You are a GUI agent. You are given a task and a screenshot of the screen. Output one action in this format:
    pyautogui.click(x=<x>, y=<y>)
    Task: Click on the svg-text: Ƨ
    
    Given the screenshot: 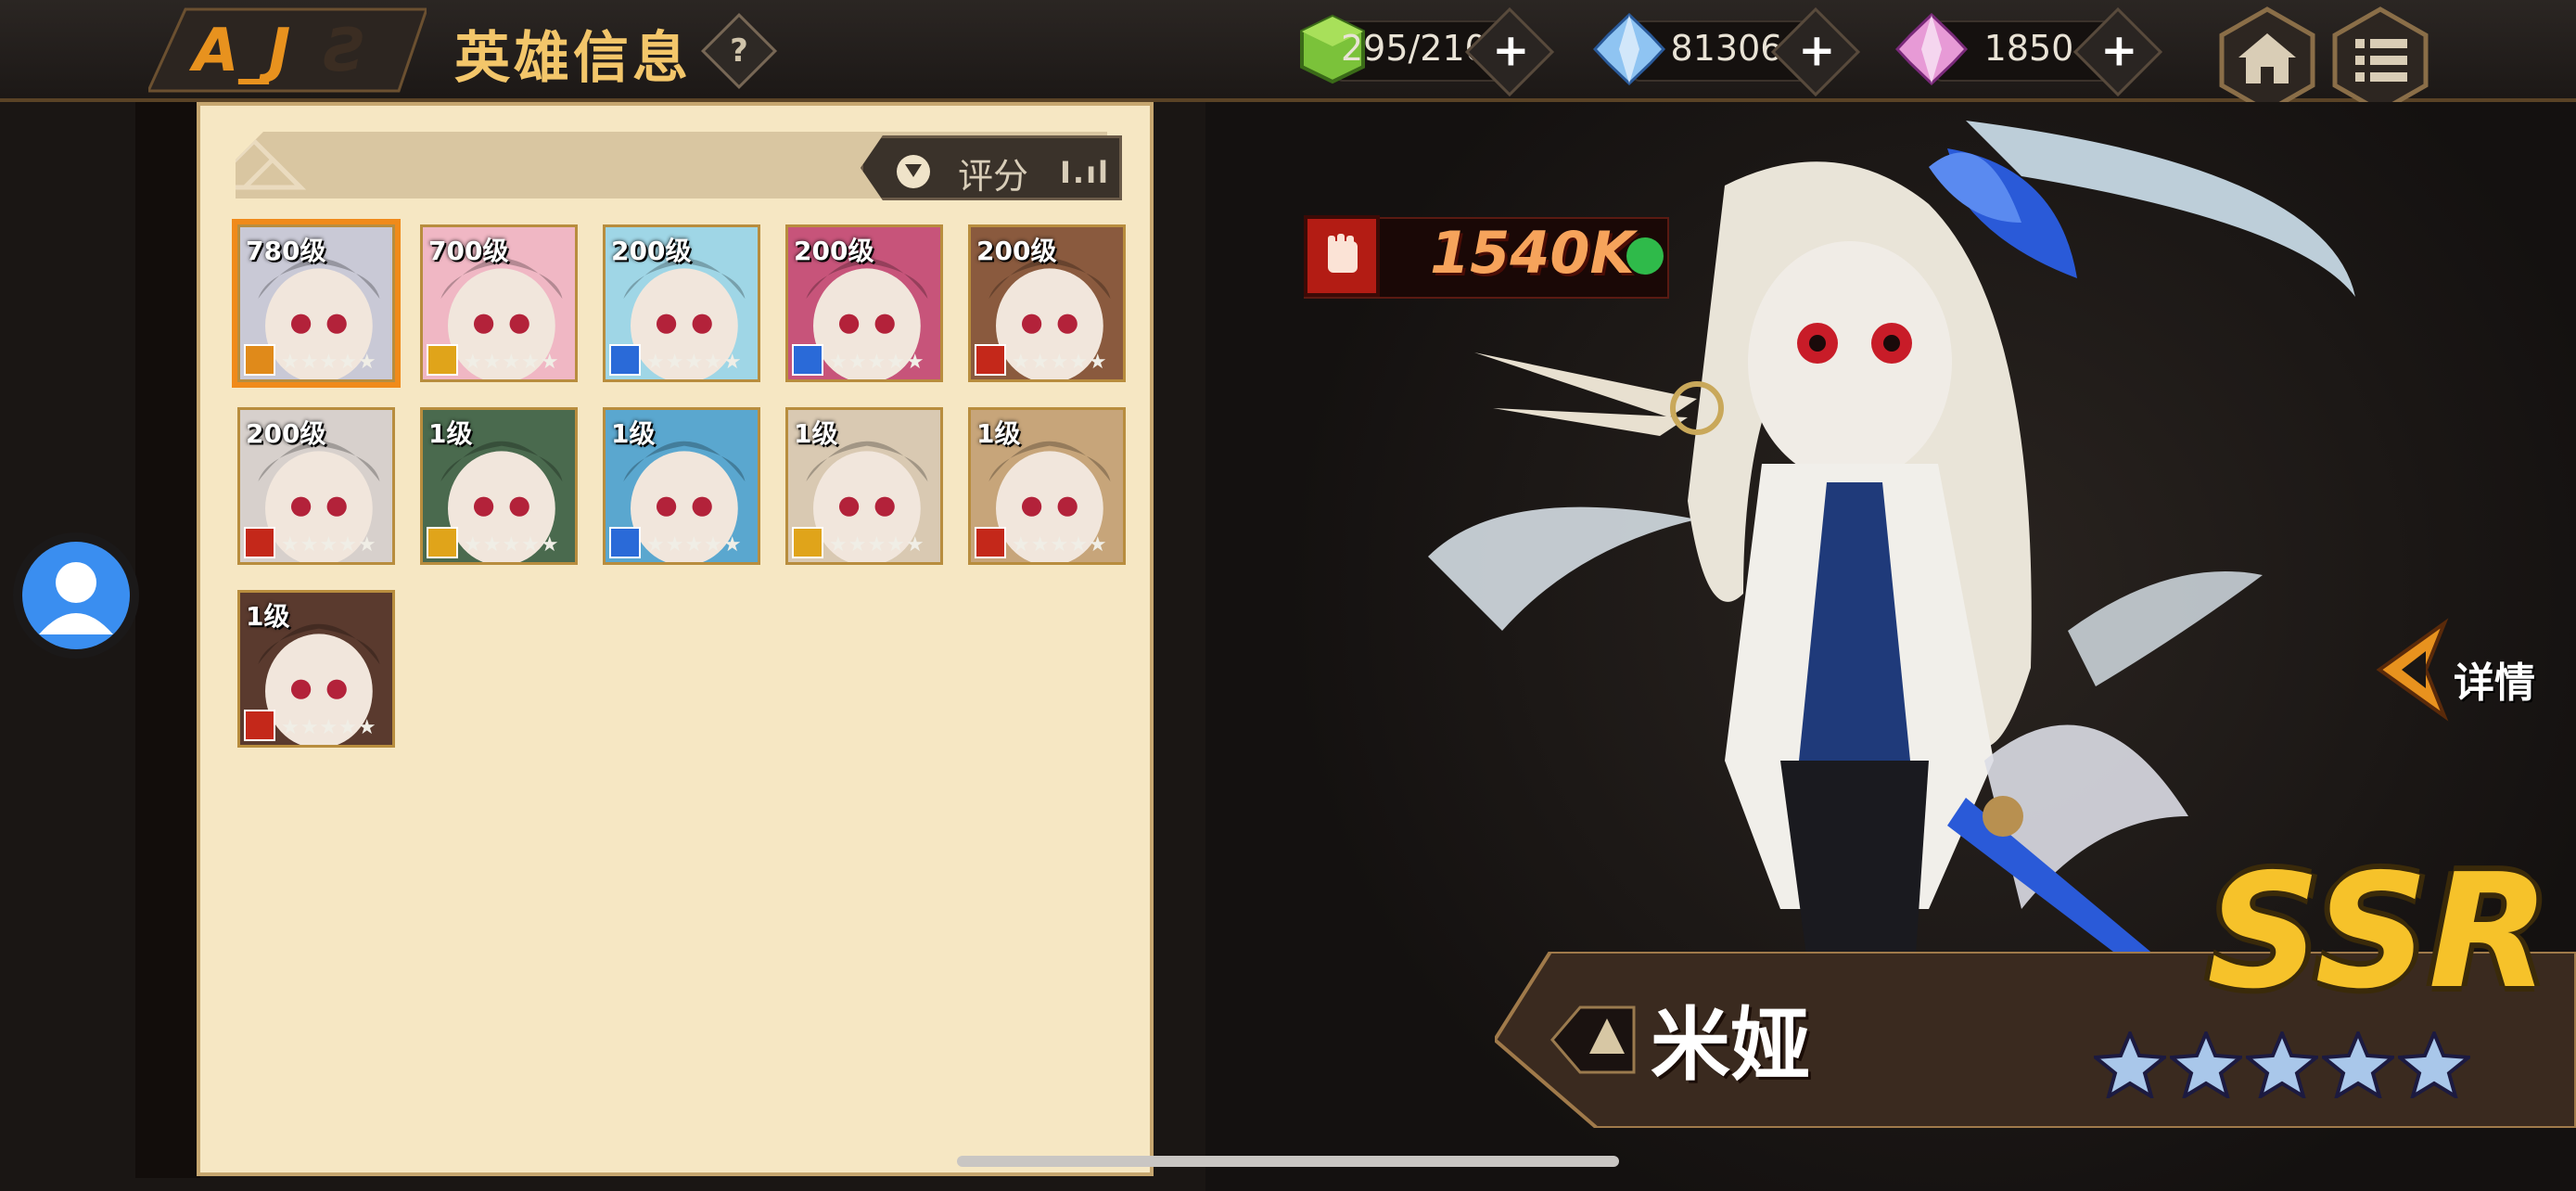 What is the action you would take?
    pyautogui.click(x=345, y=51)
    